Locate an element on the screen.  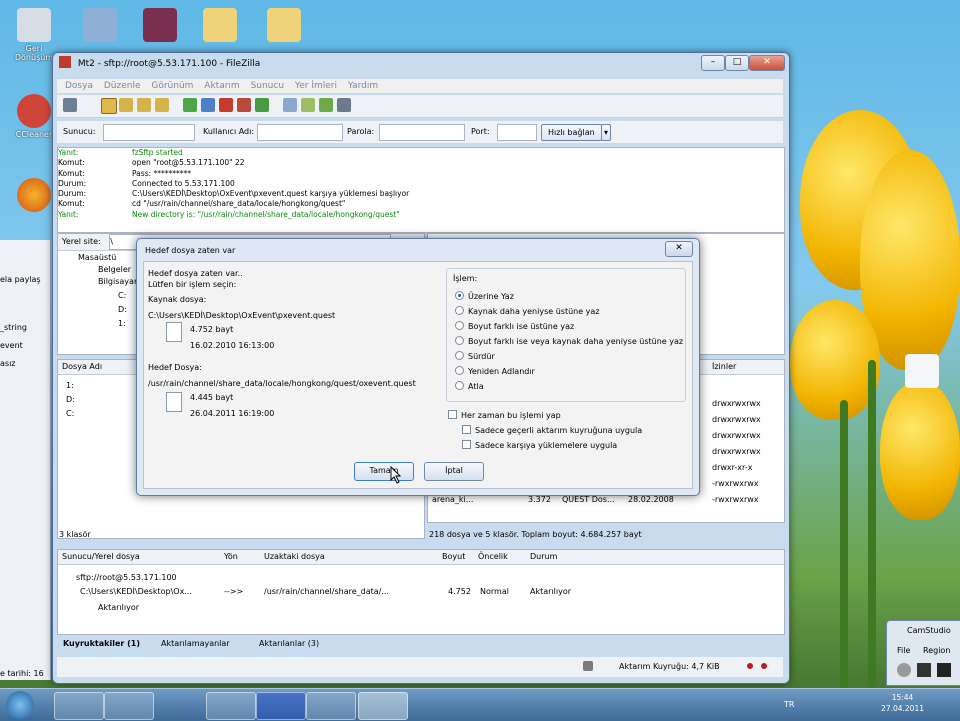
refresh-icon is located at coordinates (190, 105).